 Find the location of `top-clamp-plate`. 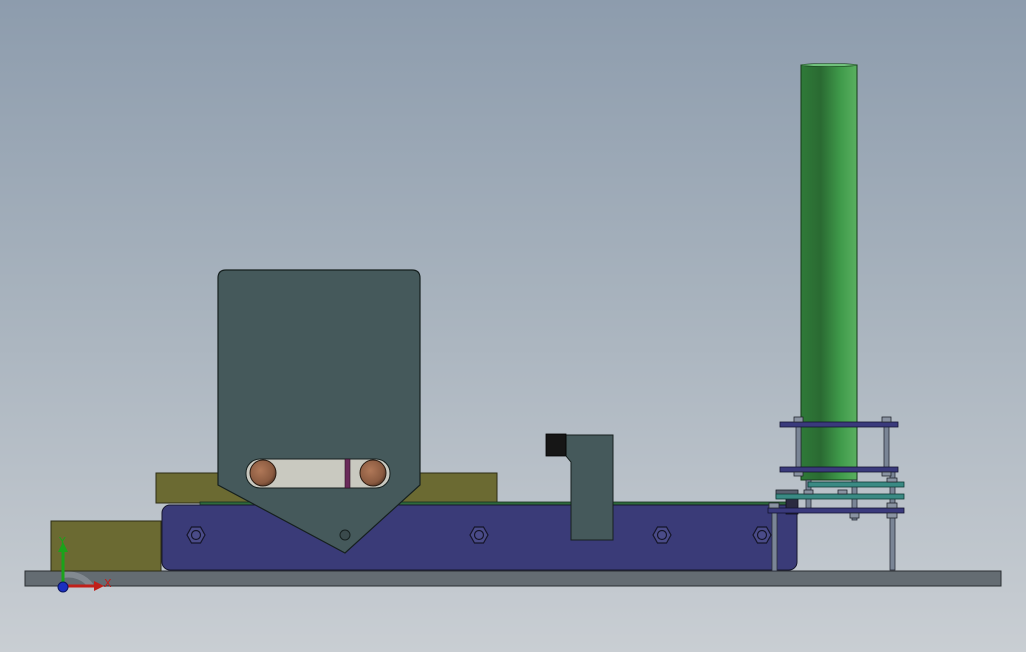

top-clamp-plate is located at coordinates (839, 424).